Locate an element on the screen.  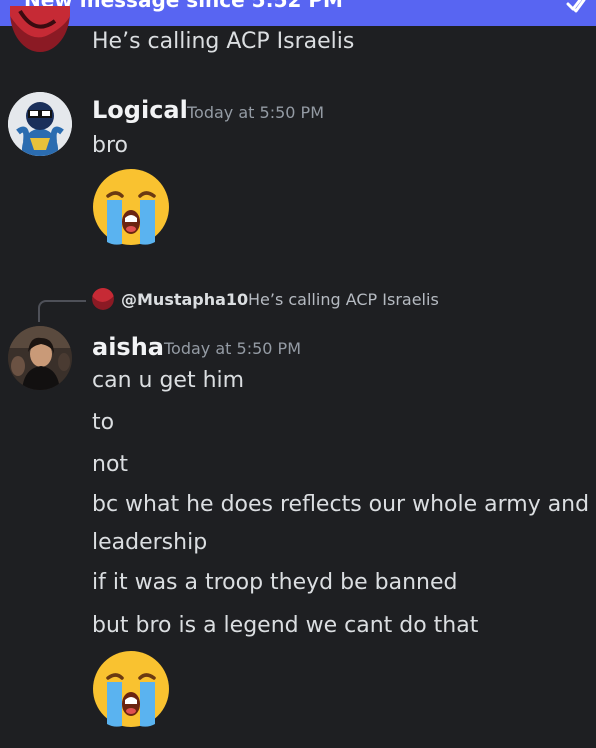
message-text: but bro is a legend we cant do that is located at coordinates (285, 625).